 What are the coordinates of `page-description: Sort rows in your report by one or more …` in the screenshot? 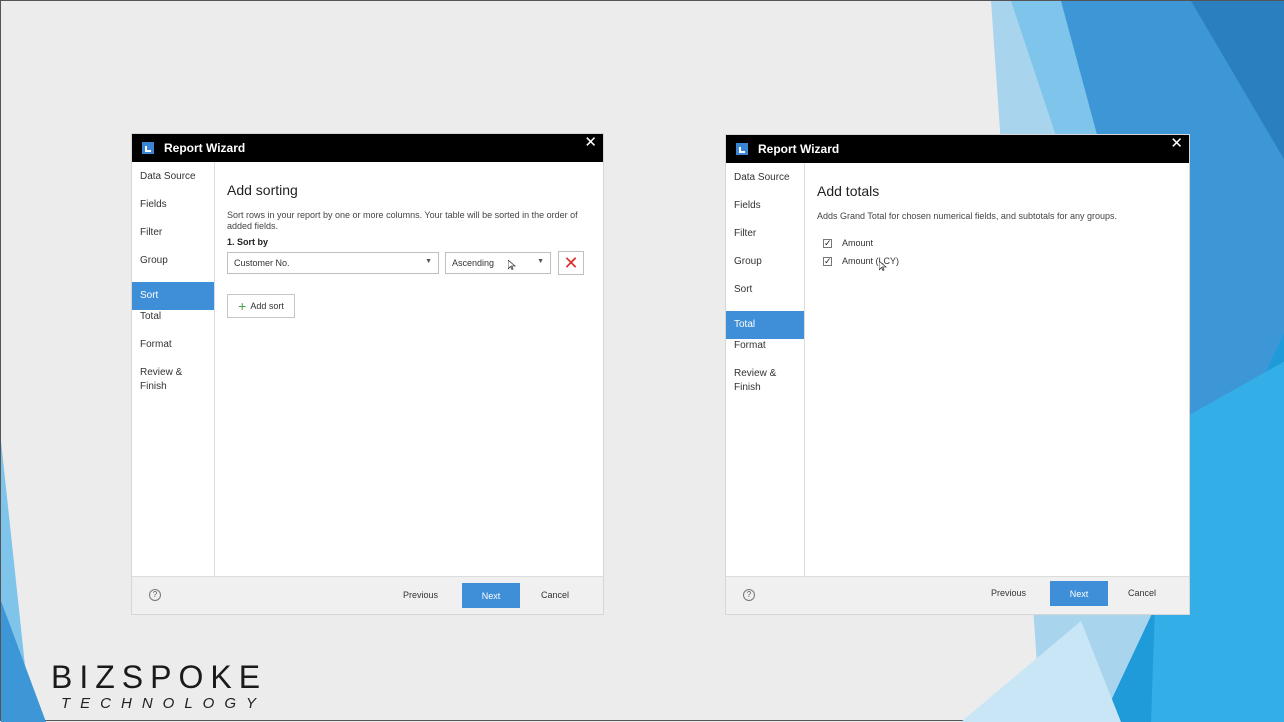 It's located at (402, 220).